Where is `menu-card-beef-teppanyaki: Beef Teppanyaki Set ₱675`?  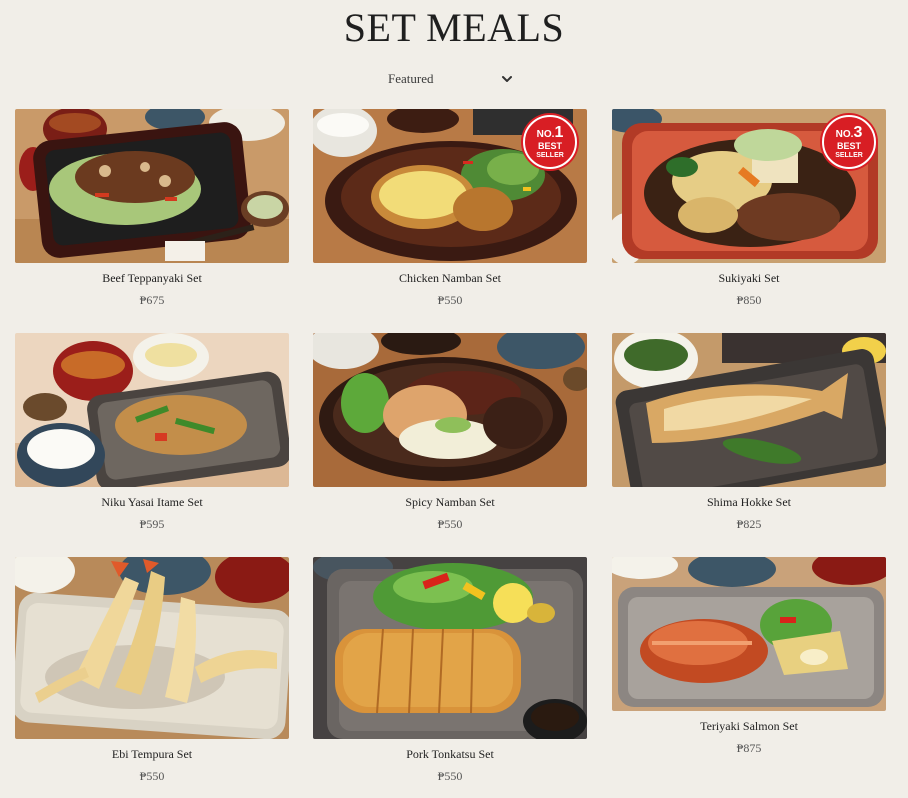
menu-card-beef-teppanyaki: Beef Teppanyaki Set ₱675 is located at coordinates (152, 208).